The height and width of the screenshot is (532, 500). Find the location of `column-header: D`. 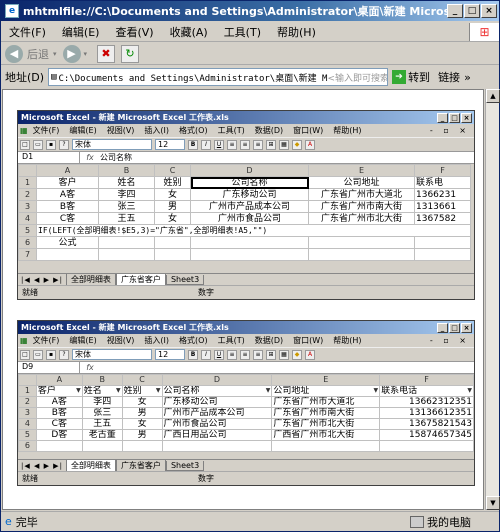

column-header: D is located at coordinates (249, 170).